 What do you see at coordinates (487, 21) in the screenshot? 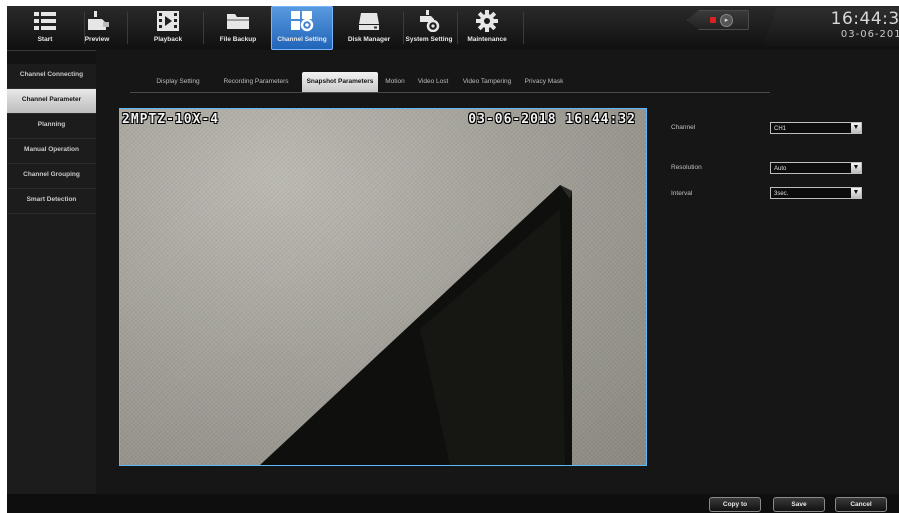
I see `gear-icon` at bounding box center [487, 21].